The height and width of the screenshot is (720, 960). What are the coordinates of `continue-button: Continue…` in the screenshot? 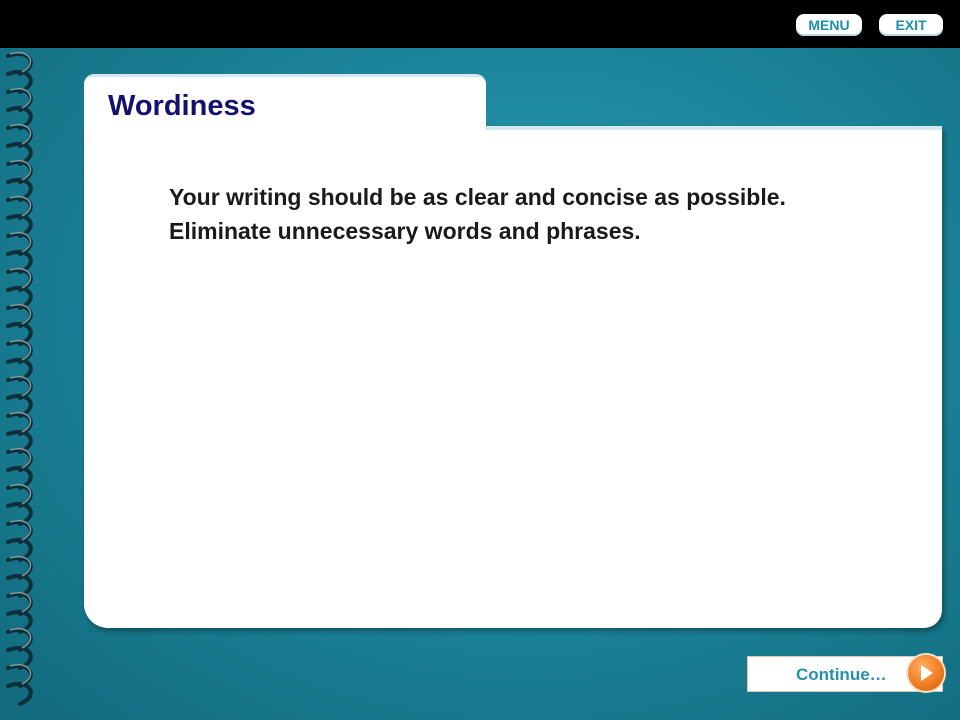 It's located at (845, 673).